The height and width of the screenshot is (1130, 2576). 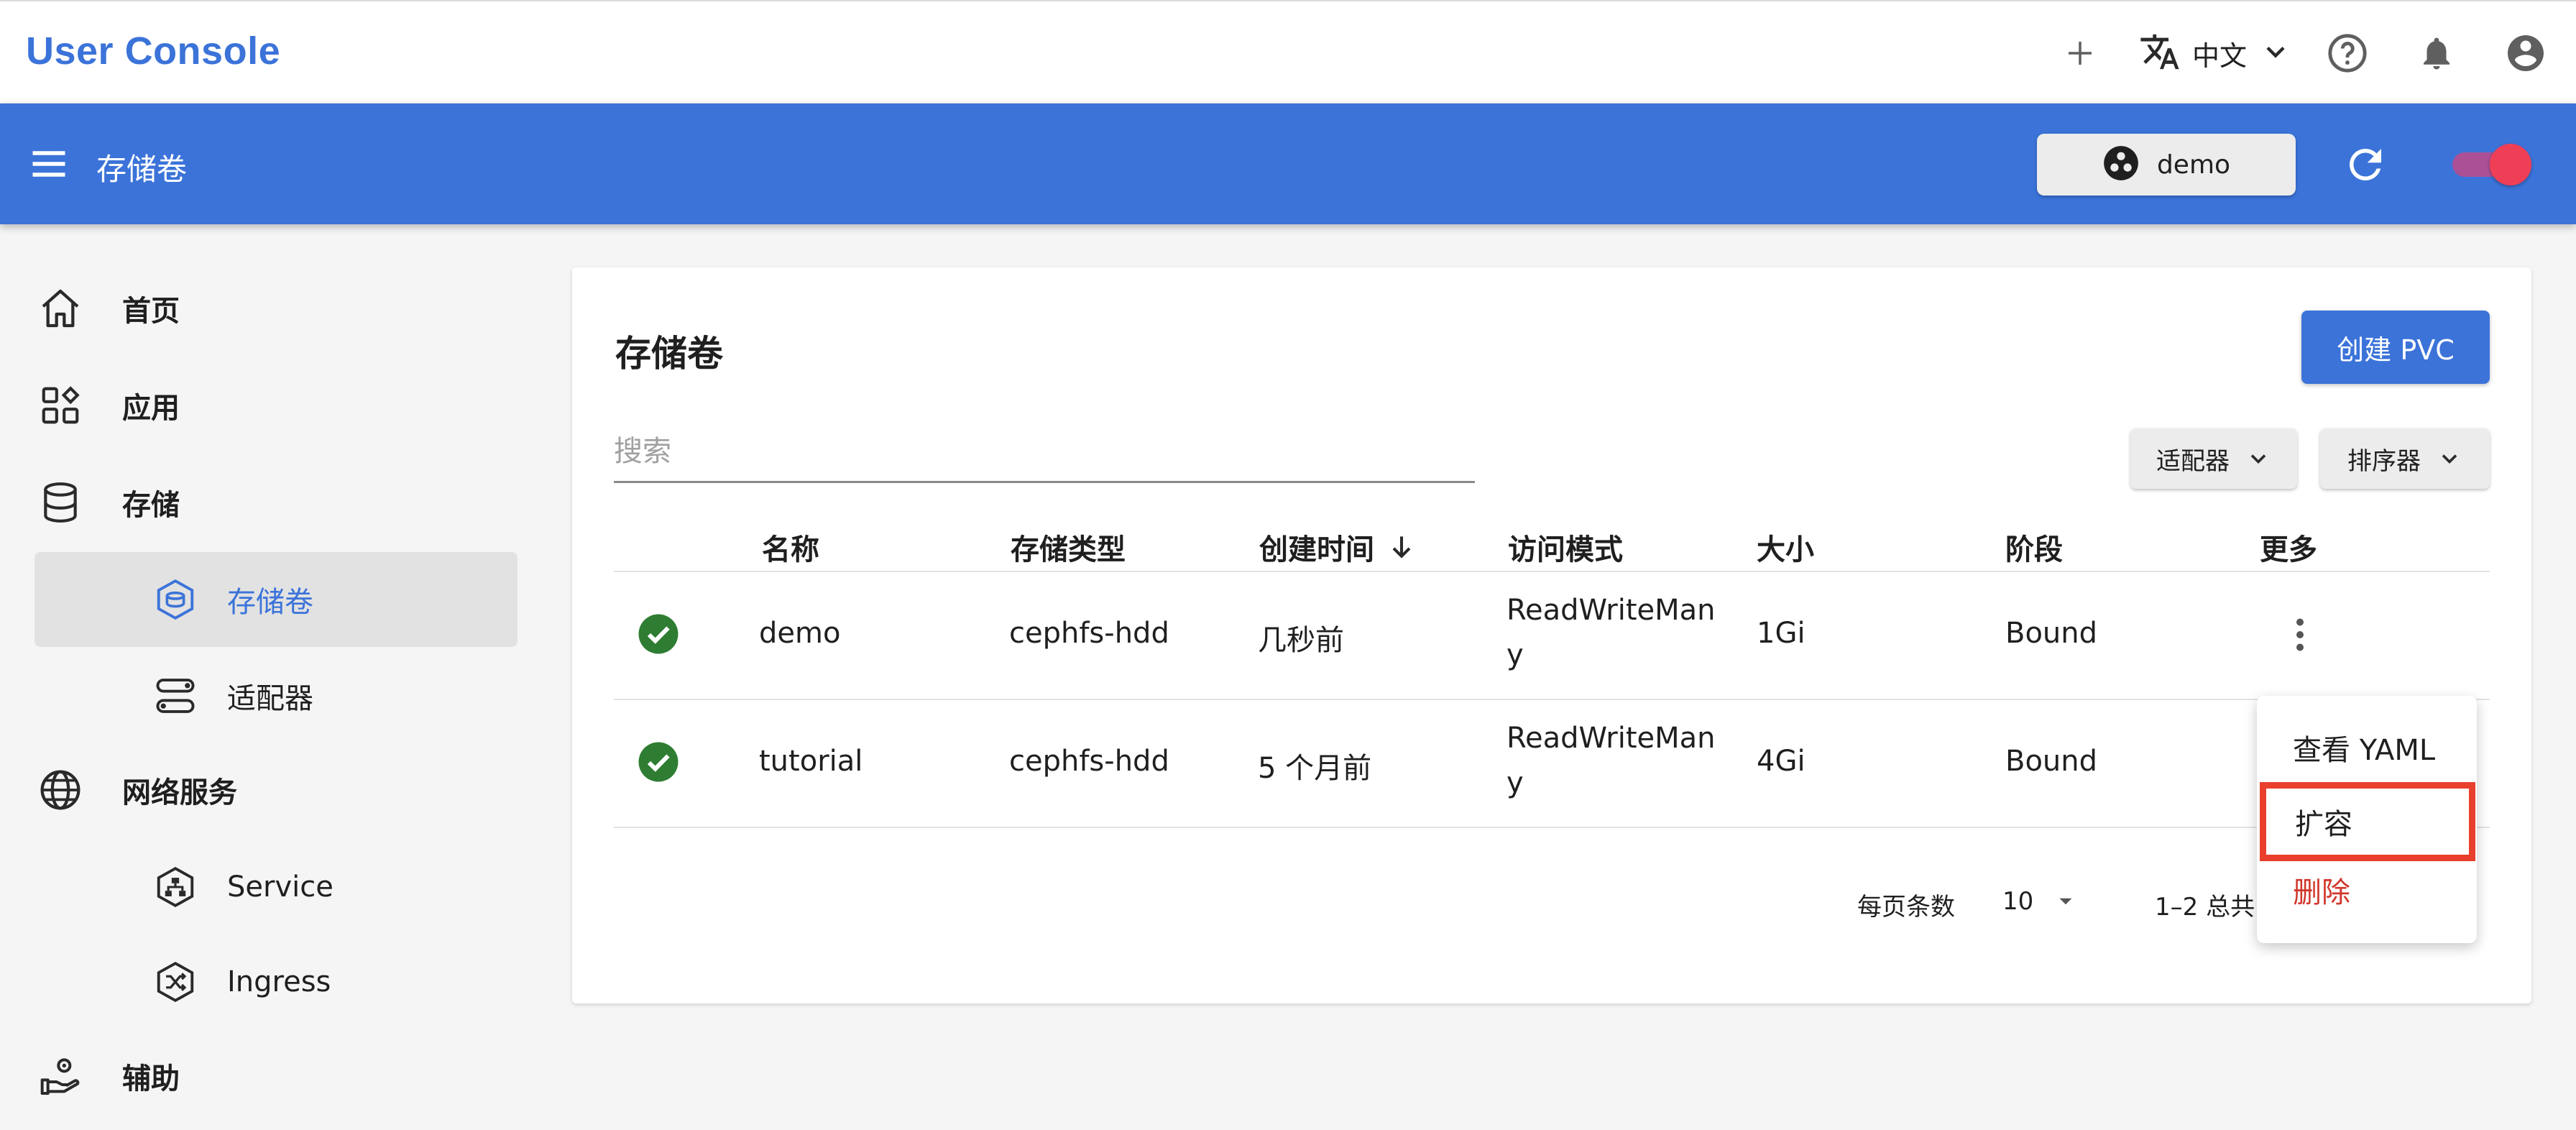 What do you see at coordinates (179, 792) in the screenshot?
I see `sidebar-item-label: 网络服务` at bounding box center [179, 792].